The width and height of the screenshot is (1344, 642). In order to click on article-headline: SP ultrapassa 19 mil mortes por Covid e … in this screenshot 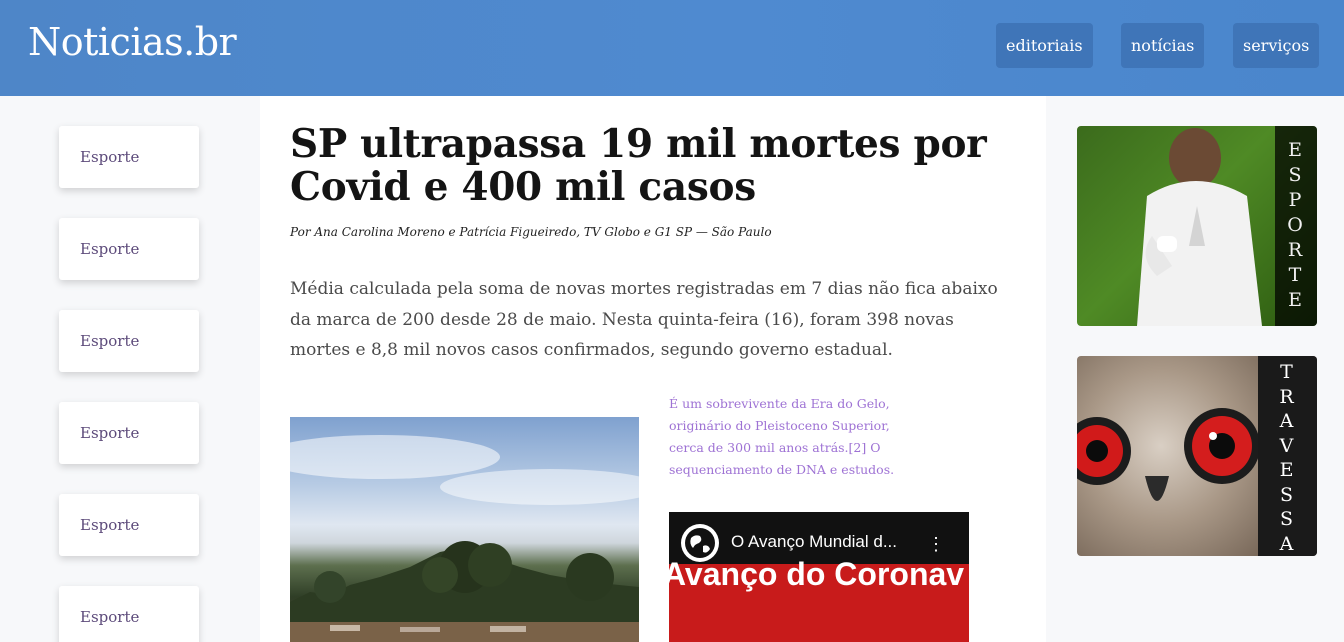, I will do `click(638, 165)`.